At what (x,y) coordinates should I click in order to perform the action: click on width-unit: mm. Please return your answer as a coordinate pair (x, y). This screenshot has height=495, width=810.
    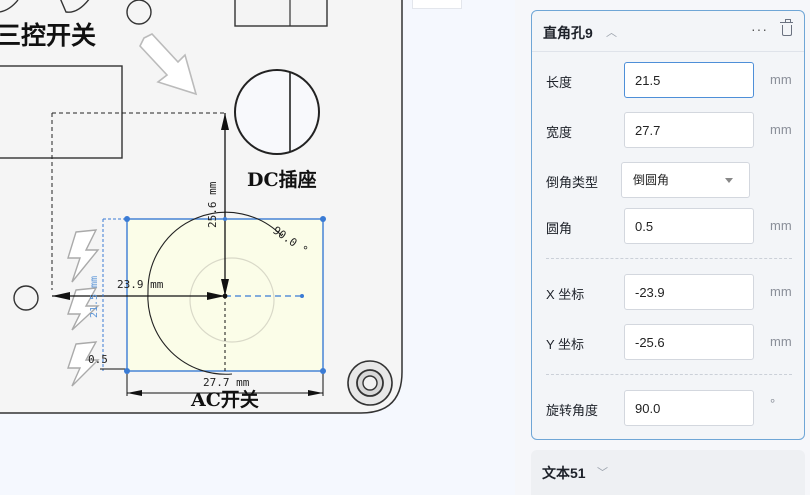
    Looking at the image, I should click on (781, 129).